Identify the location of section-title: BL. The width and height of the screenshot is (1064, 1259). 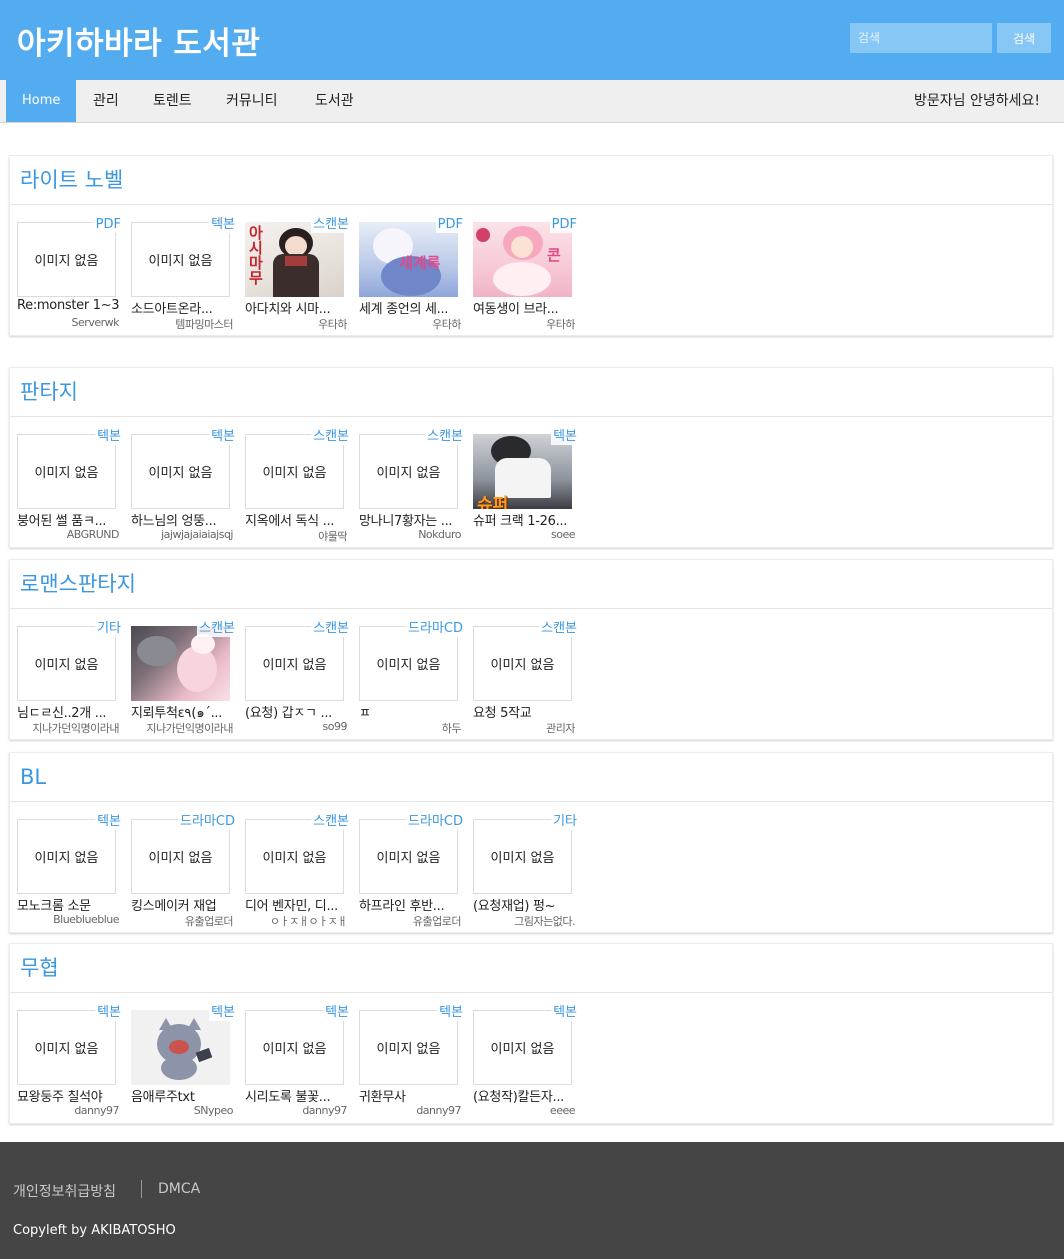
(531, 777).